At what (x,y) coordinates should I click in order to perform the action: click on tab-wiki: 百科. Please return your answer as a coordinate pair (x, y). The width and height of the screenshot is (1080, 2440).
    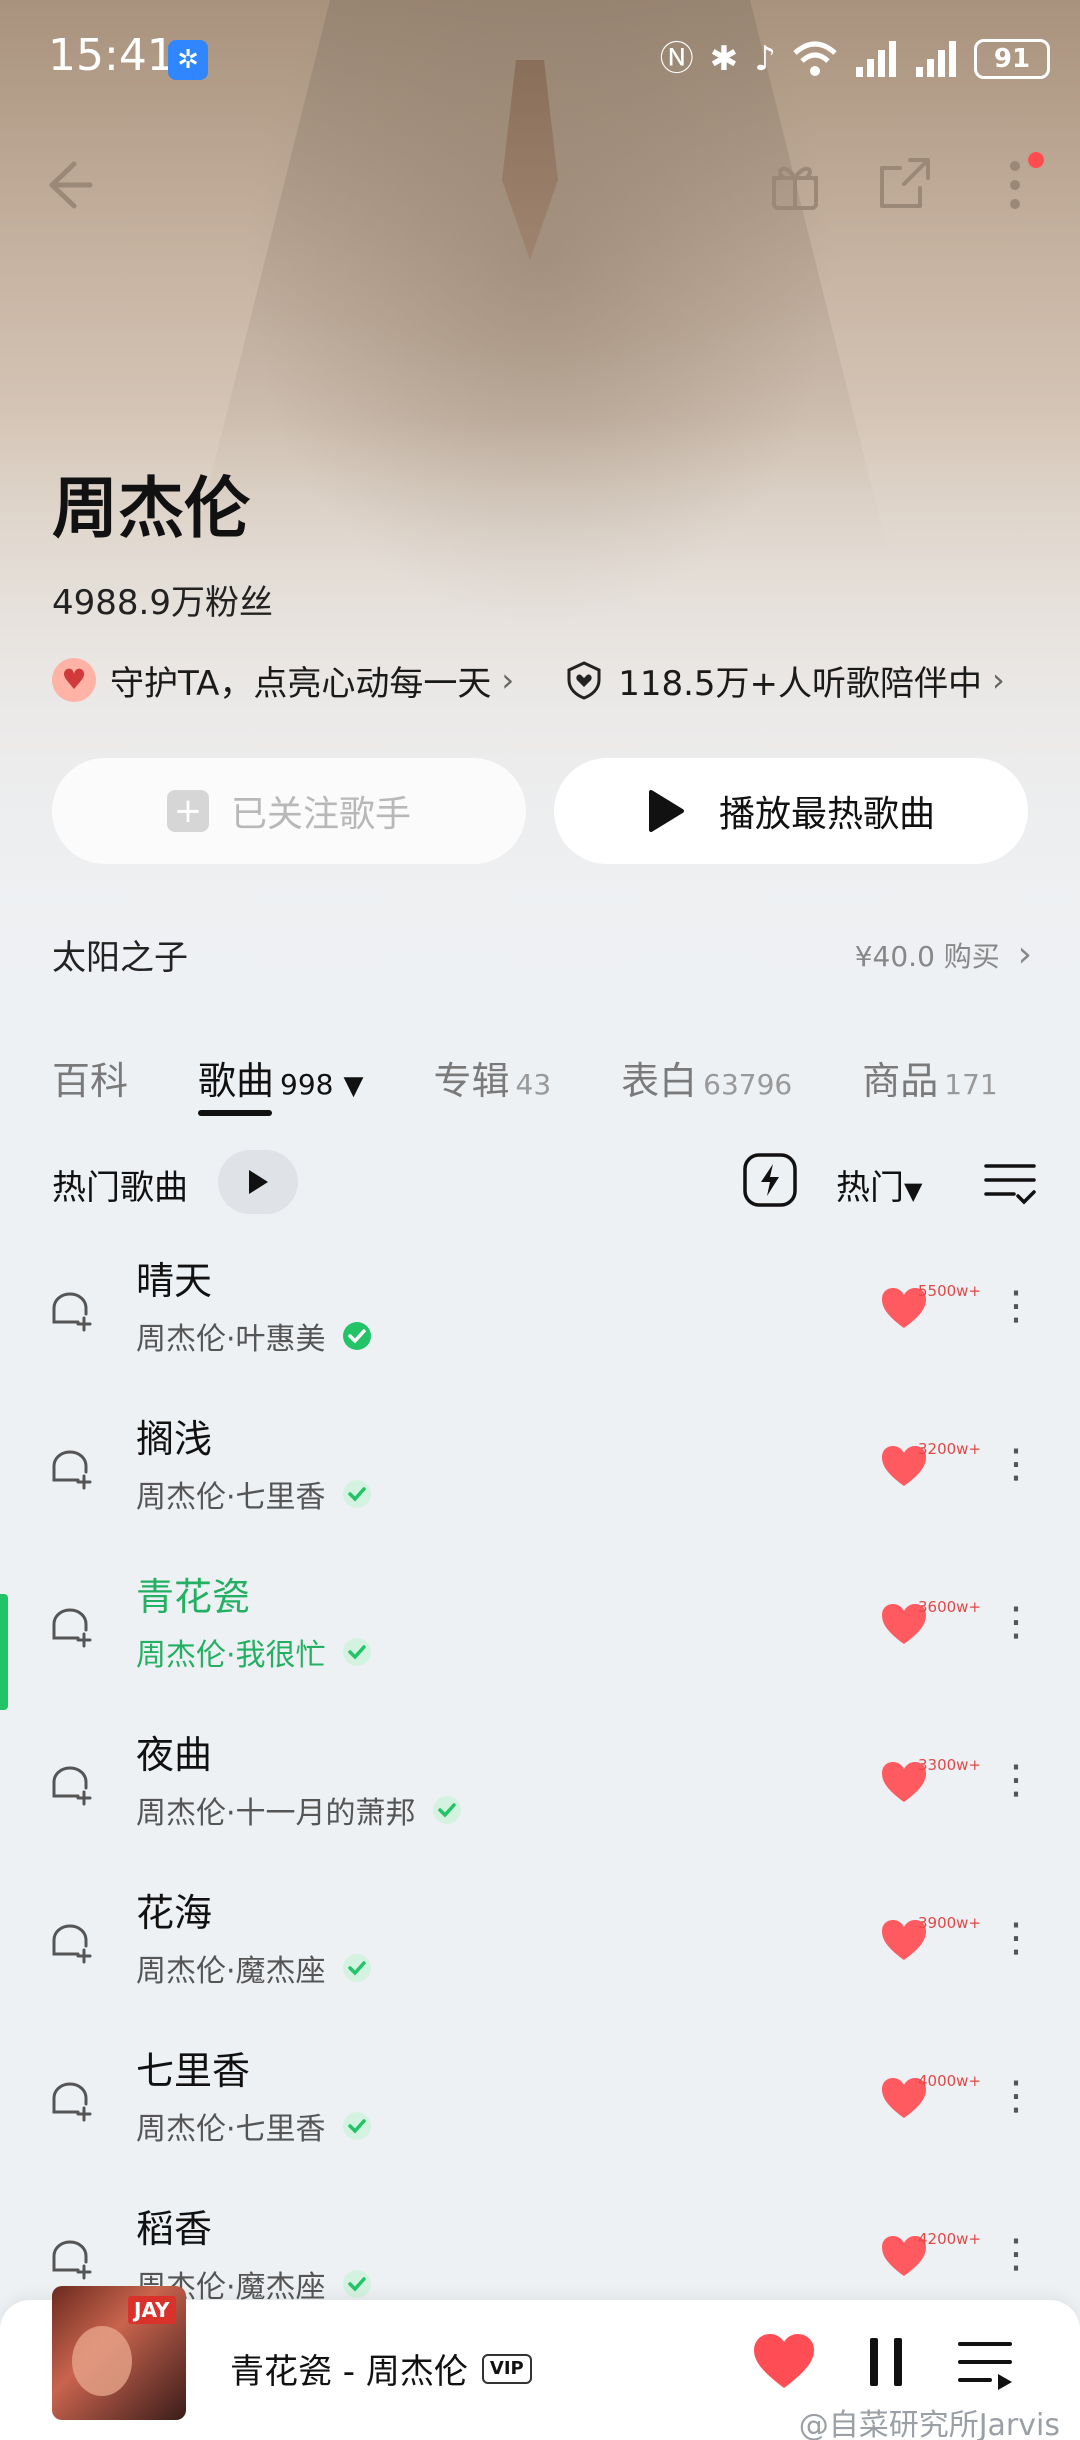
    Looking at the image, I should click on (90, 1077).